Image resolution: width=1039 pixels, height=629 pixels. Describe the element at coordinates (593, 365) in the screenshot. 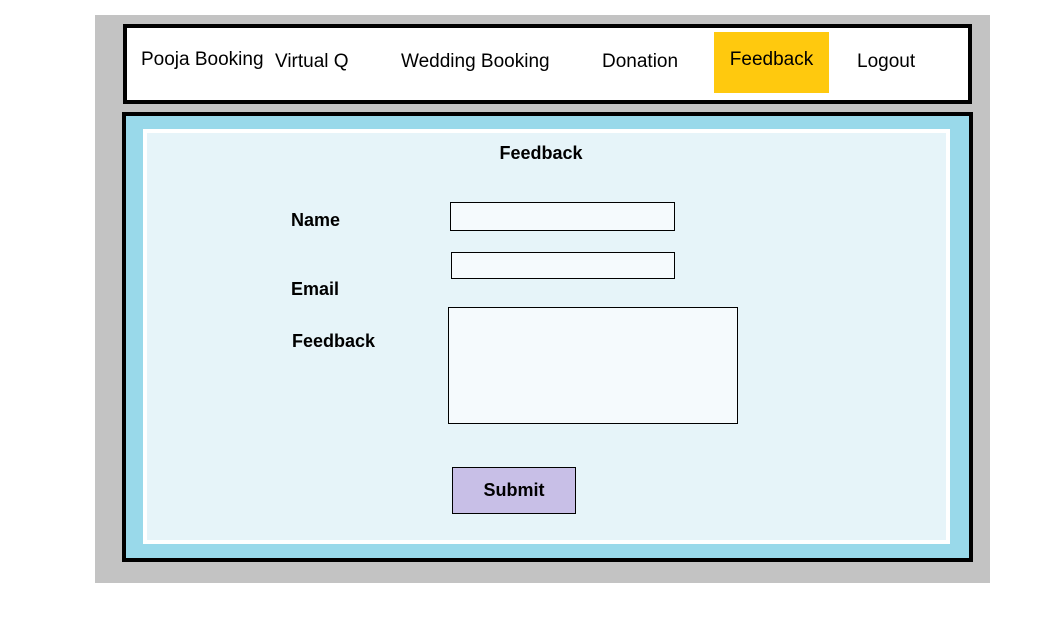

I see `feedback-textarea` at that location.